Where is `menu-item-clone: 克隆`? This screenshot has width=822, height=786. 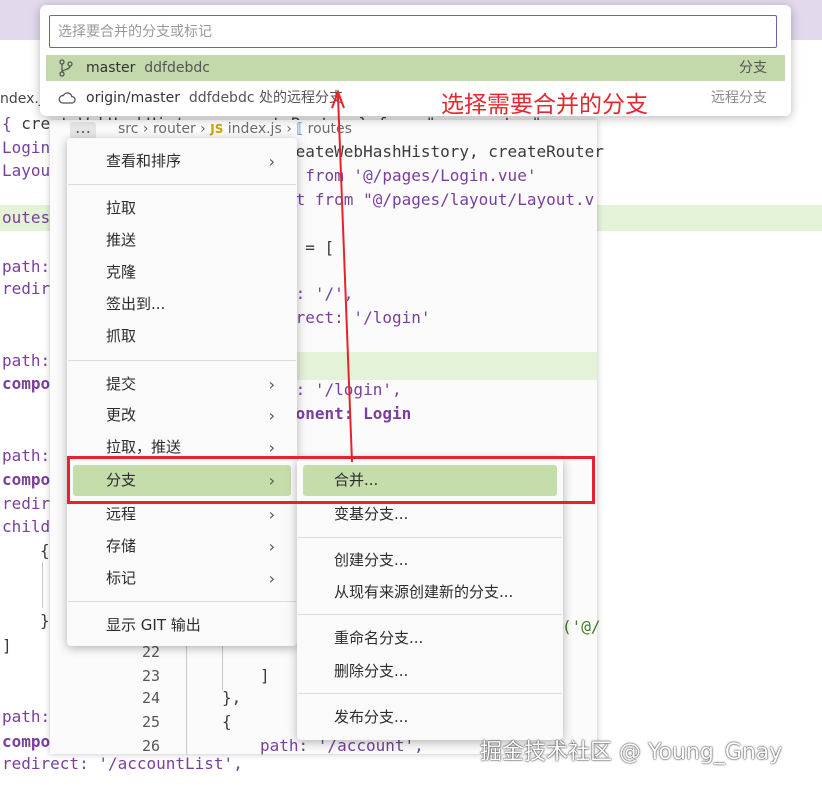 menu-item-clone: 克隆 is located at coordinates (182, 272).